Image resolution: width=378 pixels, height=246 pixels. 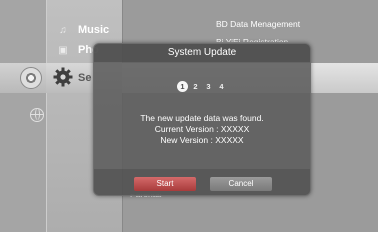 I want to click on menu-item-music: Music, so click(x=93, y=30).